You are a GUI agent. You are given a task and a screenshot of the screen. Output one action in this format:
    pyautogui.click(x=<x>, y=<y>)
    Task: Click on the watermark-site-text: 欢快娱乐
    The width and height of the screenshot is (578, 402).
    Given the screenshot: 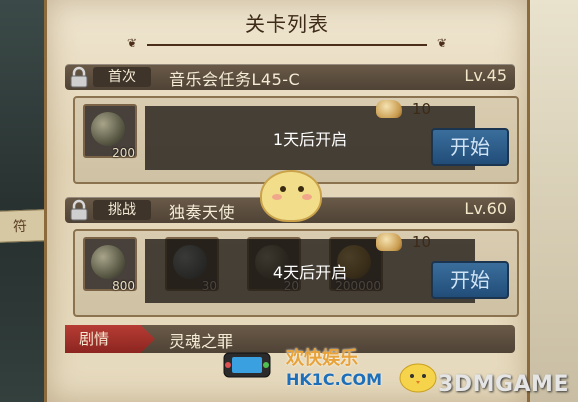 What is the action you would take?
    pyautogui.click(x=322, y=358)
    